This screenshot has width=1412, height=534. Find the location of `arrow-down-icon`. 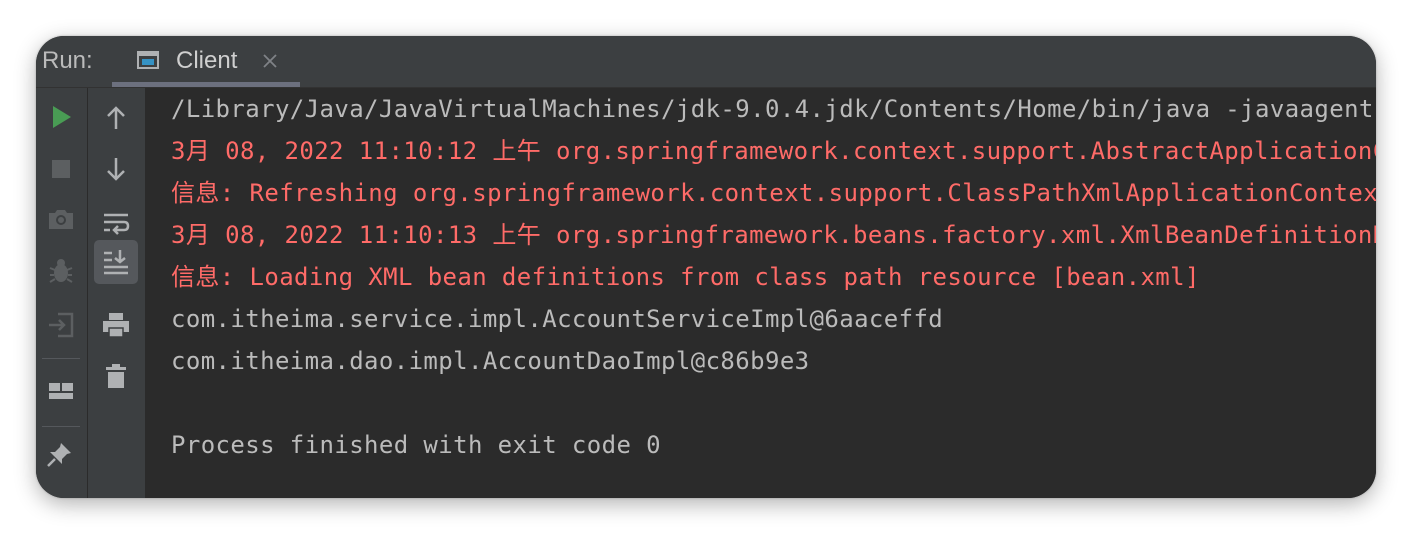

arrow-down-icon is located at coordinates (116, 169).